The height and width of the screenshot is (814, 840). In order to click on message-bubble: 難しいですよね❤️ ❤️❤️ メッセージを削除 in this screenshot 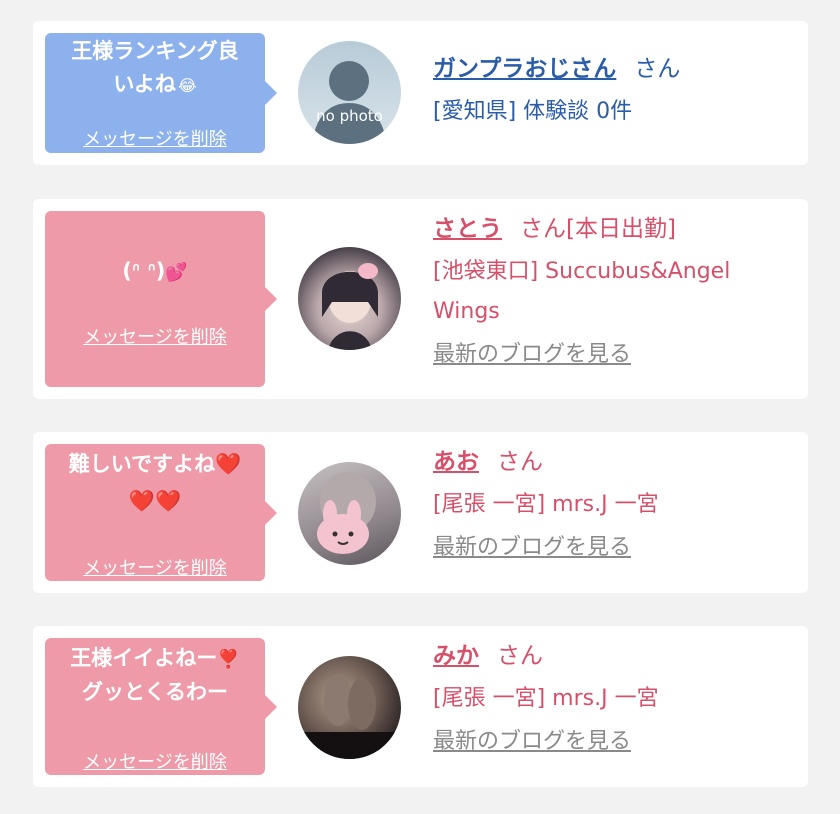, I will do `click(161, 512)`.